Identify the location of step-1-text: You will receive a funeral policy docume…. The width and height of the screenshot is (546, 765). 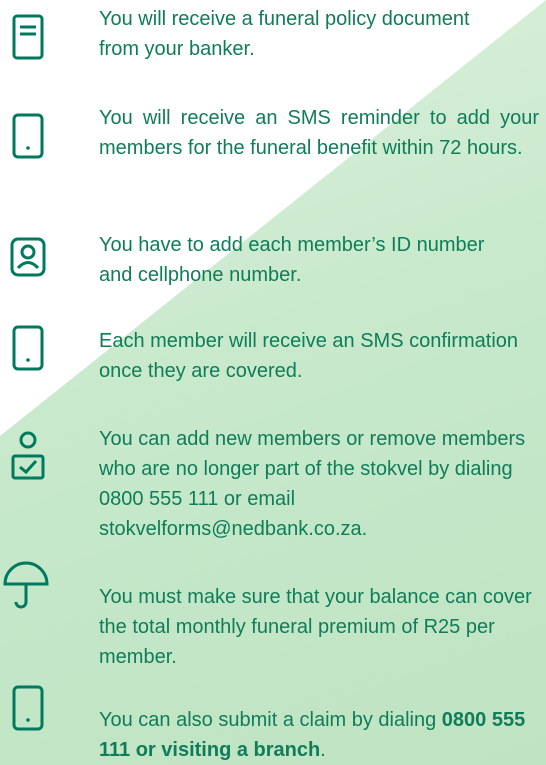
(284, 34).